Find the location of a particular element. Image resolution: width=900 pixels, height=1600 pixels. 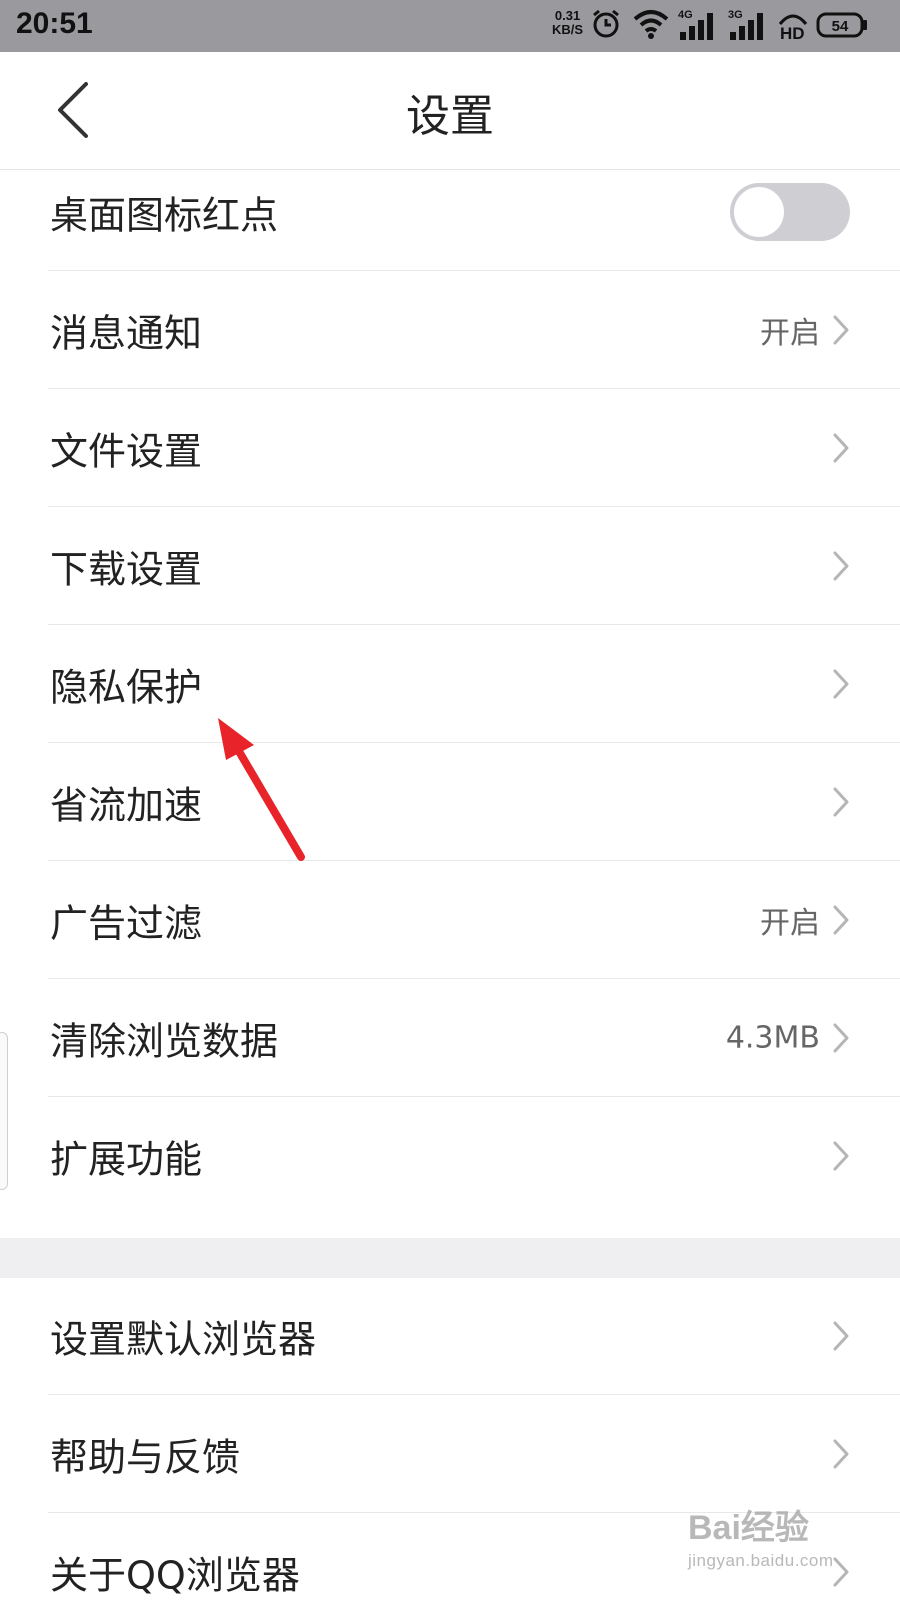

wifi-icon is located at coordinates (651, 24).